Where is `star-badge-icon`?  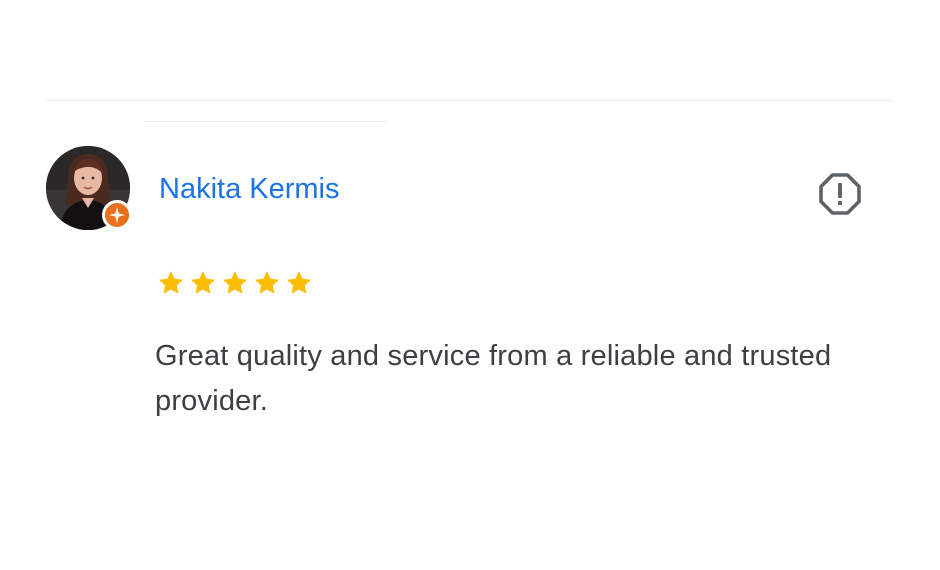
star-badge-icon is located at coordinates (117, 215).